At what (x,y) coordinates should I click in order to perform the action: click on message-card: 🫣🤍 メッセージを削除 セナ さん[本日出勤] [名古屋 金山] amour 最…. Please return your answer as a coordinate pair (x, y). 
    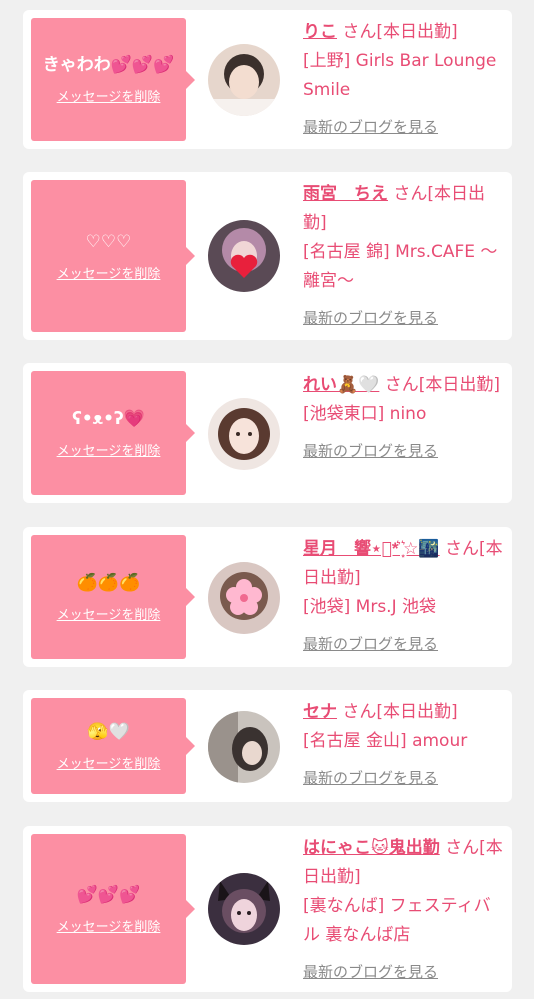
    Looking at the image, I should click on (267, 746).